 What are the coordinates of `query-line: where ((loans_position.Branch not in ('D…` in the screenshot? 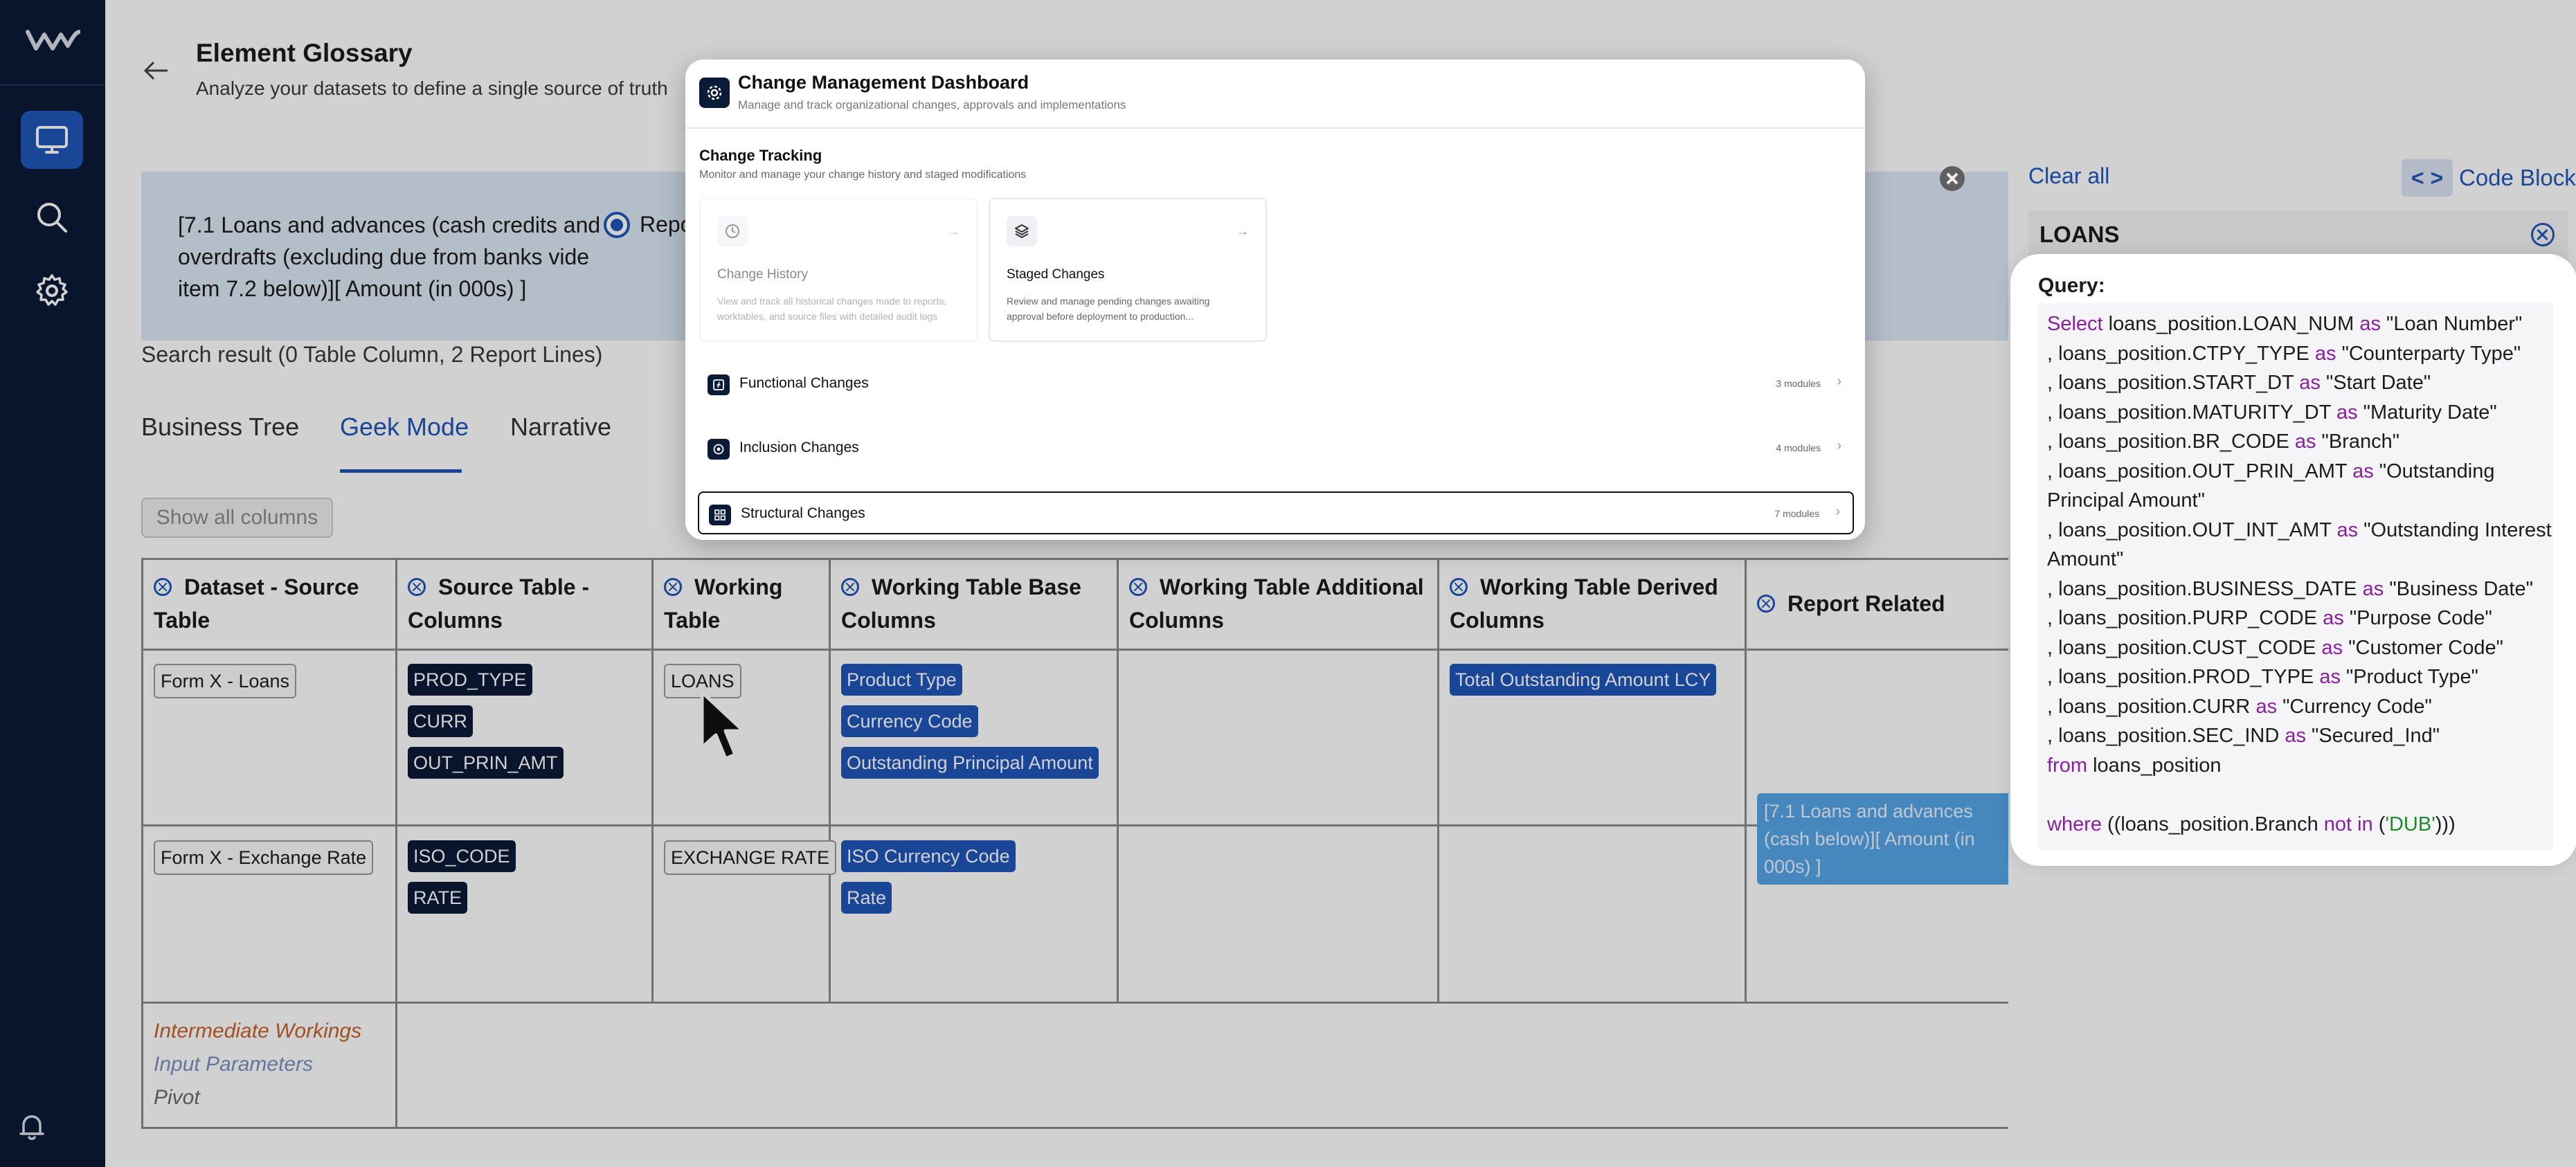 It's located at (2251, 824).